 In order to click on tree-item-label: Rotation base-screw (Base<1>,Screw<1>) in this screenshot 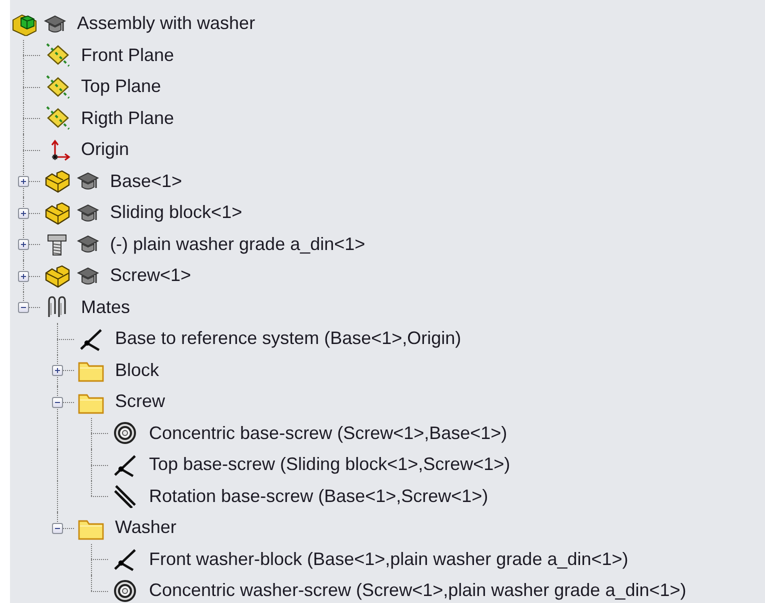, I will do `click(318, 496)`.